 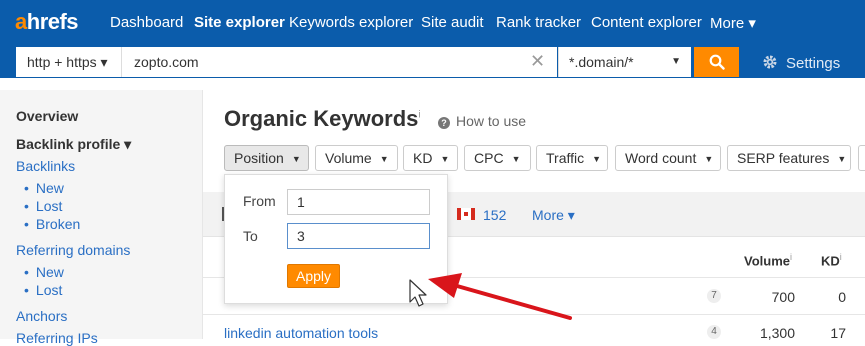 I want to click on annotation-arrow, so click(x=490, y=296).